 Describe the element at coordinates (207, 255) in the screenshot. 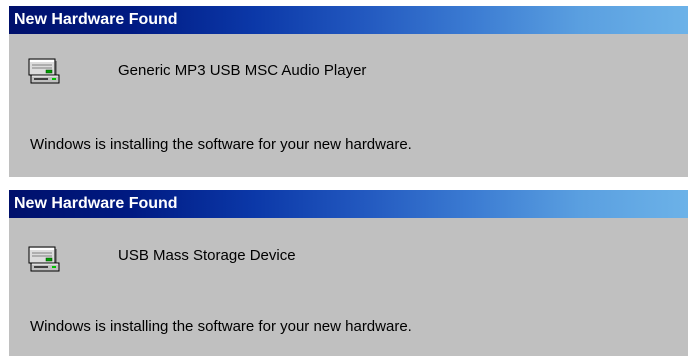

I see `device-name: USB Mass Storage Device` at that location.